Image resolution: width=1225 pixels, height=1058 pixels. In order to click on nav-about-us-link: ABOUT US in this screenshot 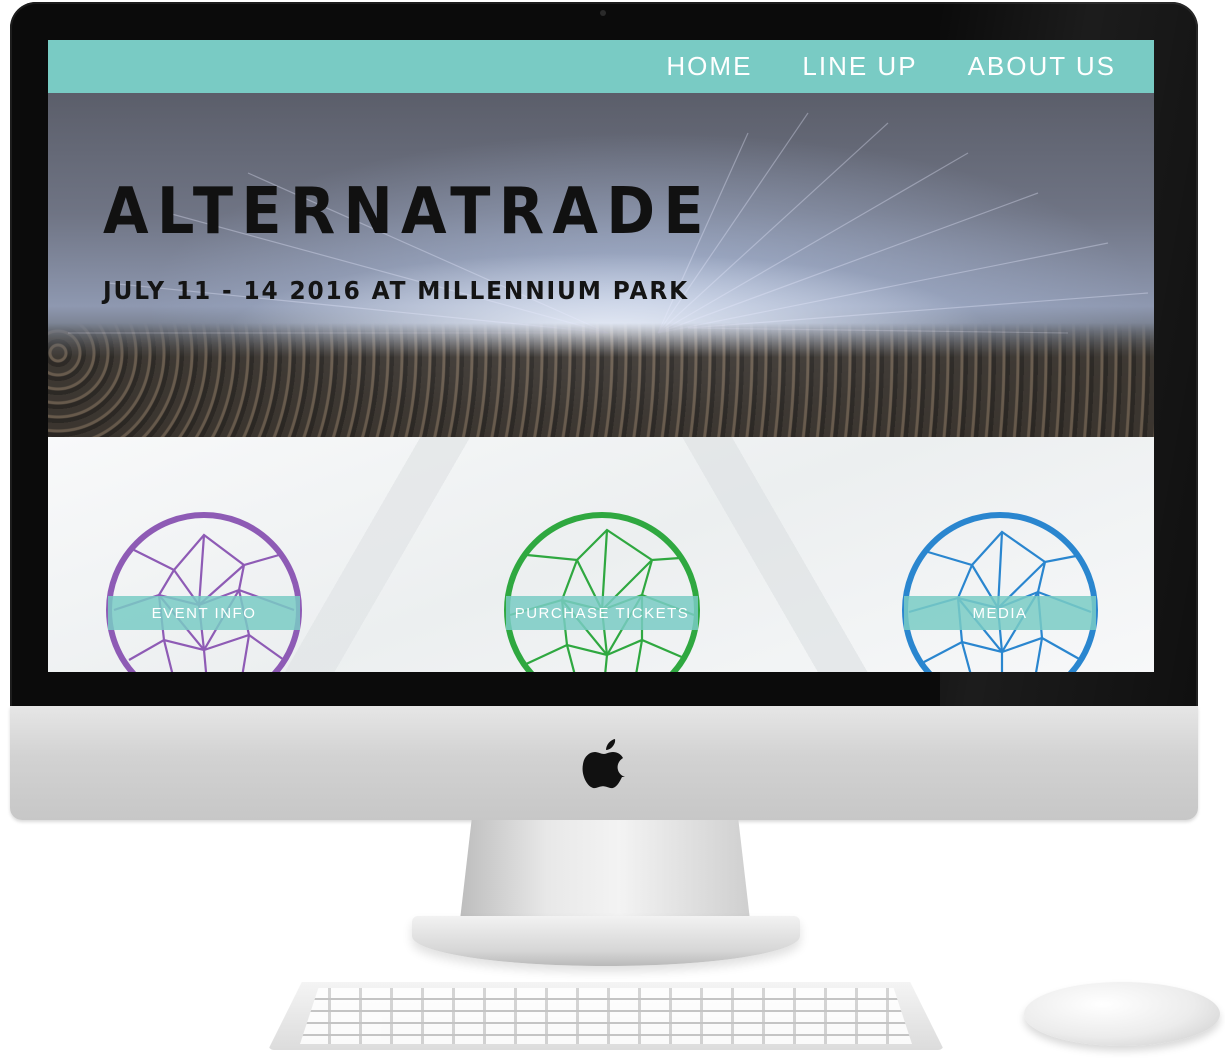, I will do `click(1042, 66)`.